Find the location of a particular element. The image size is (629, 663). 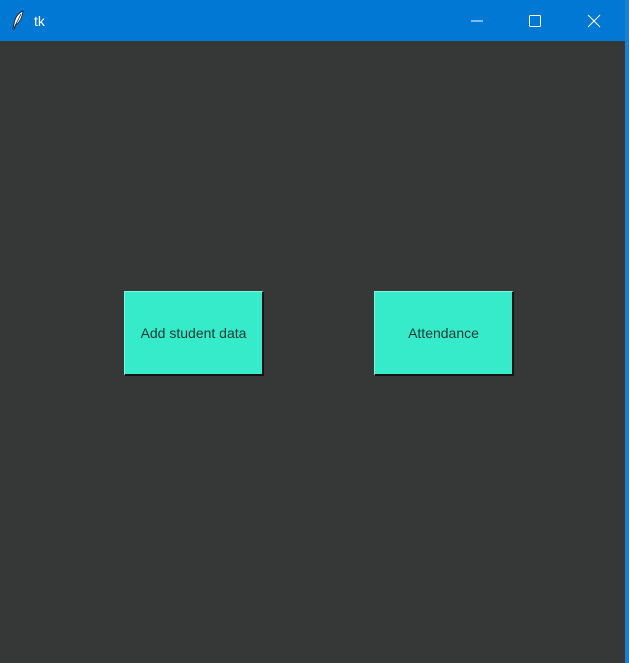

add-student-data-button: Add student data is located at coordinates (194, 333).